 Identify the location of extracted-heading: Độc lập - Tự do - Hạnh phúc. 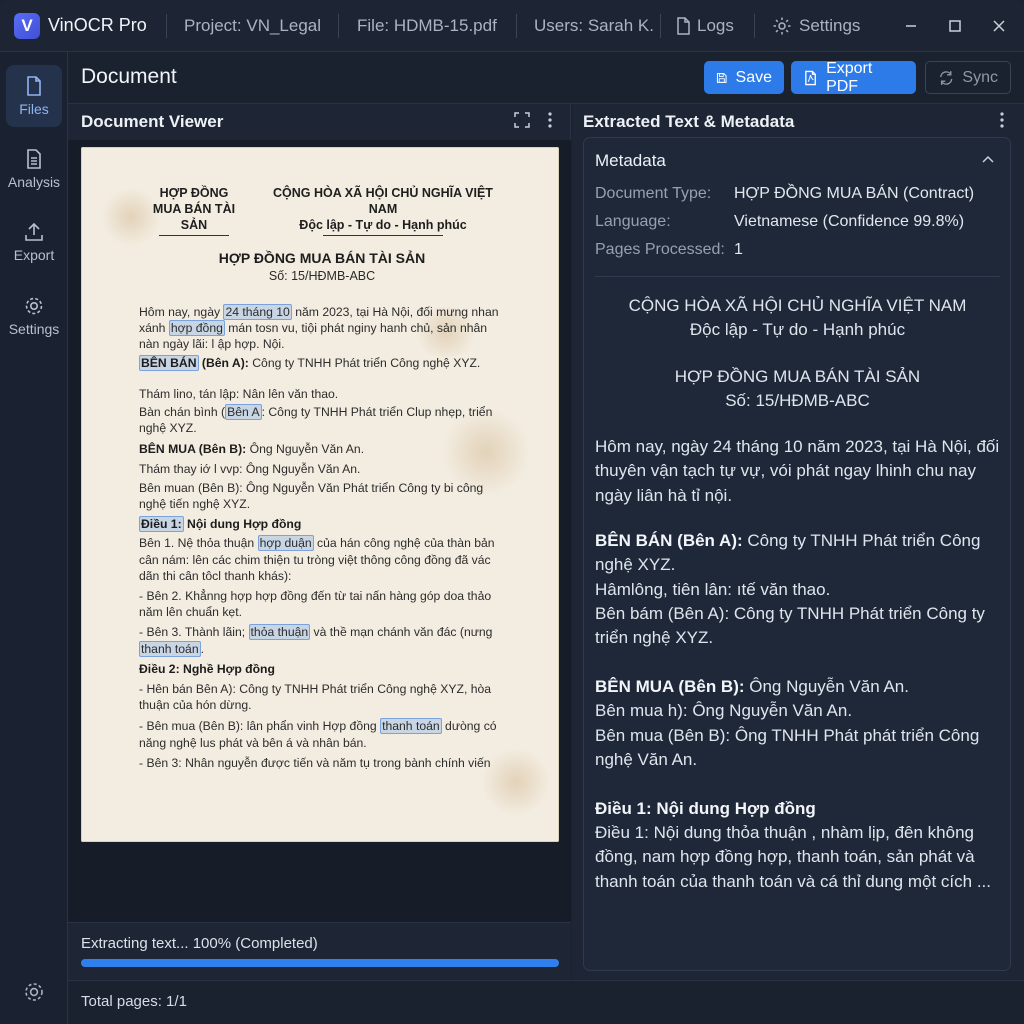
(797, 329).